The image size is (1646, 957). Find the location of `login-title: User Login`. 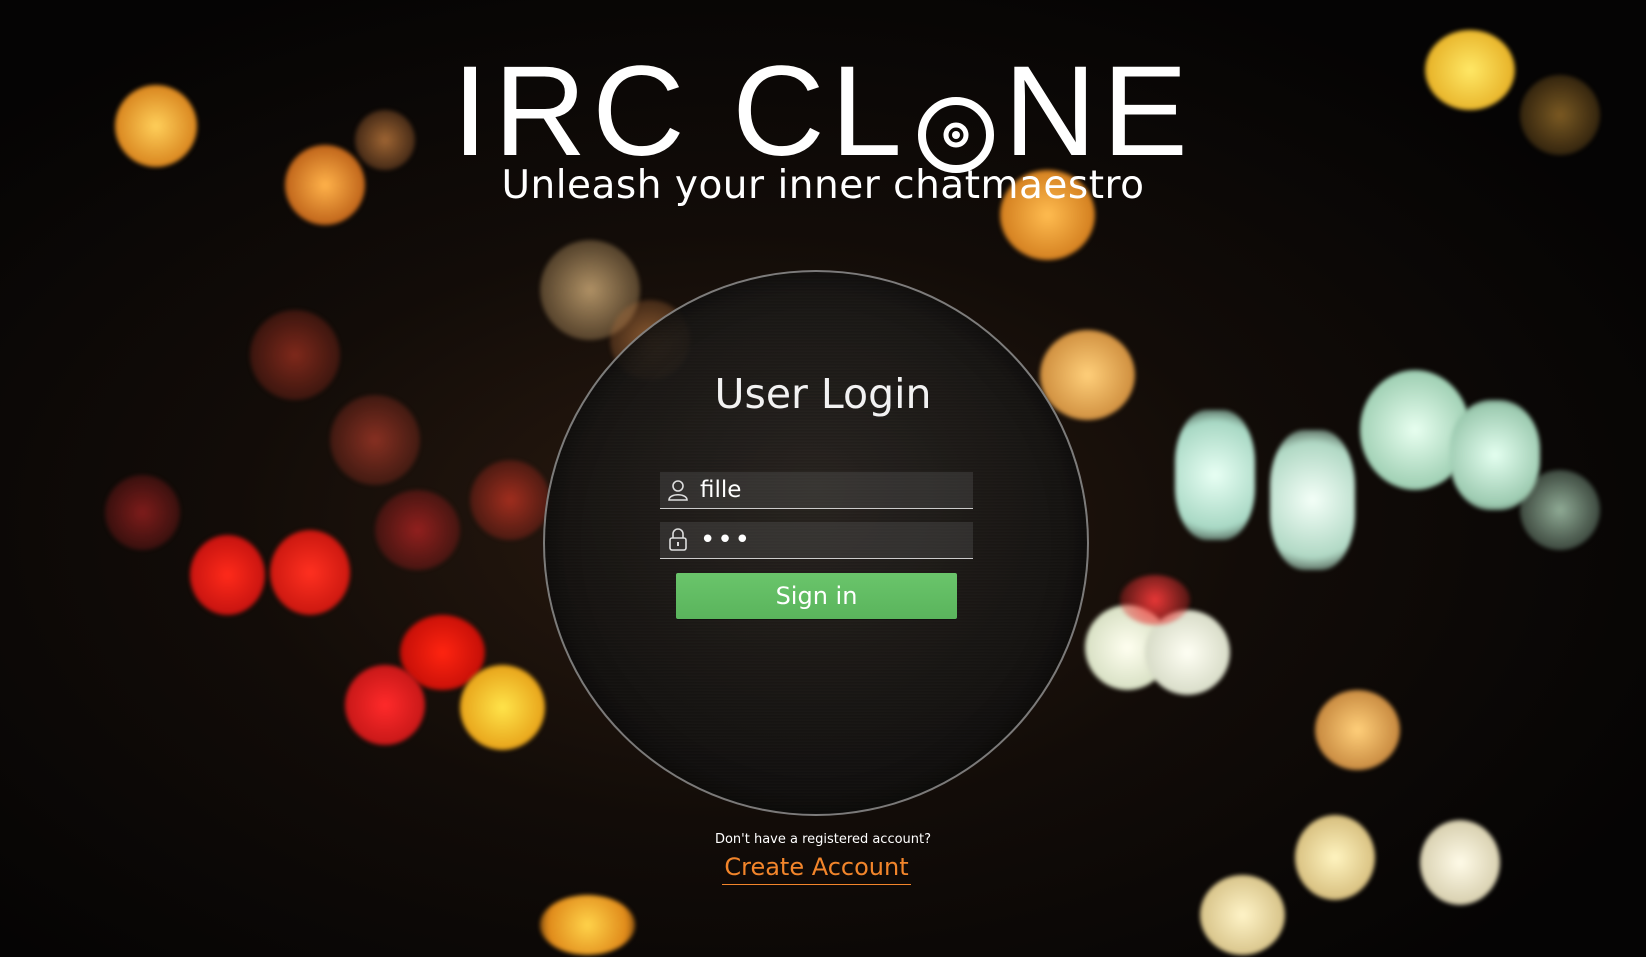

login-title: User Login is located at coordinates (823, 394).